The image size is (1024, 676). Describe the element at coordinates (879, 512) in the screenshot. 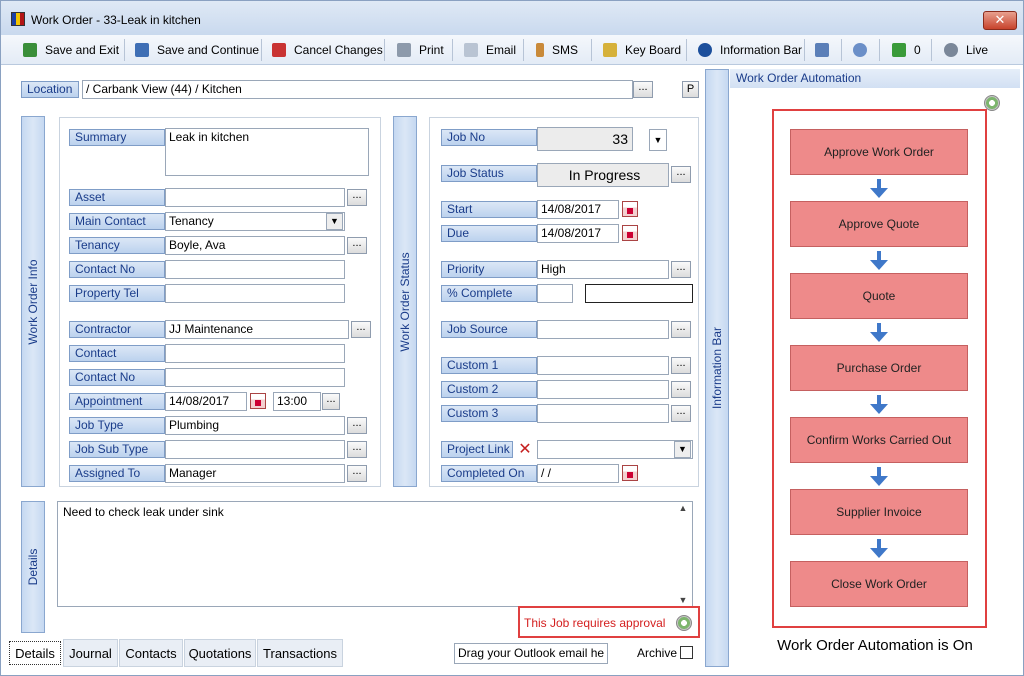

I see `step-supplier-invoice: Supplier Invoice` at that location.